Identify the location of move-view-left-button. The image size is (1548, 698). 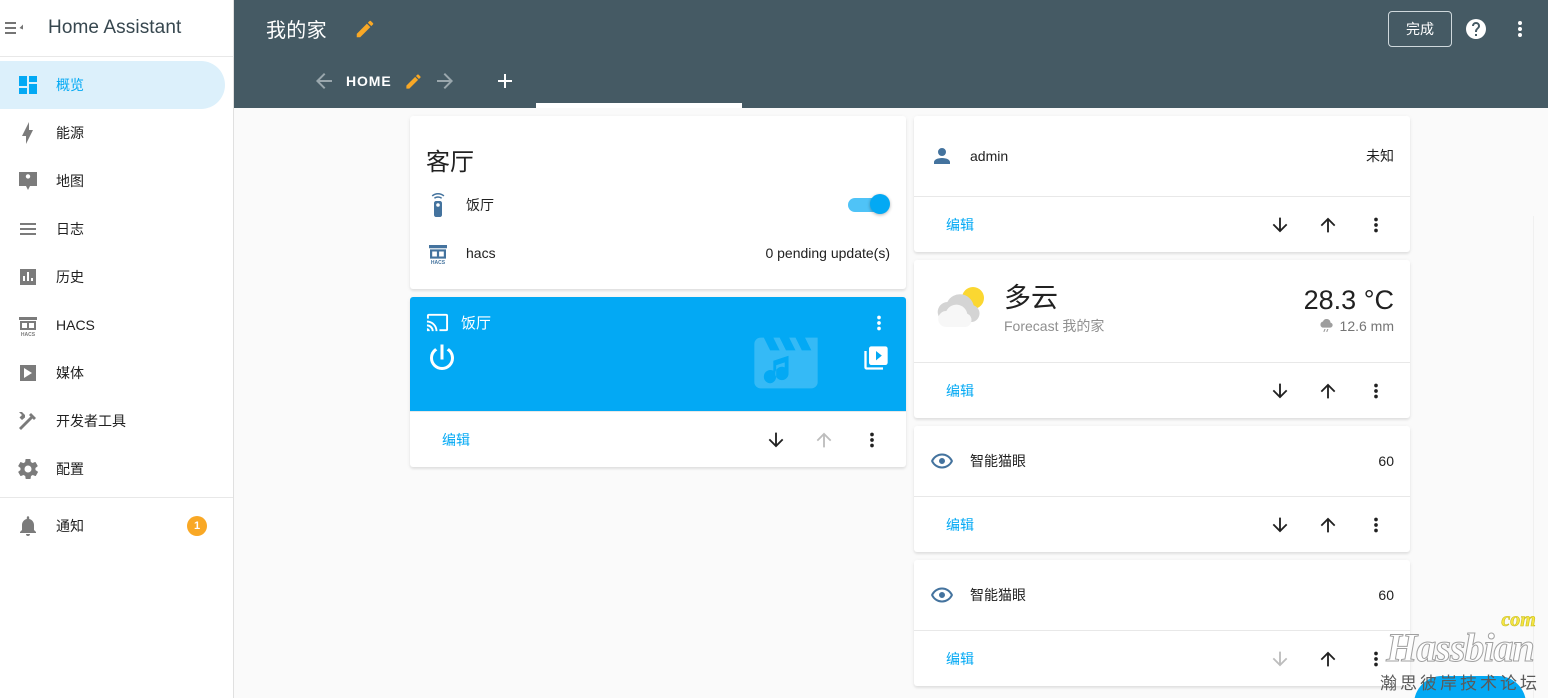
(324, 81).